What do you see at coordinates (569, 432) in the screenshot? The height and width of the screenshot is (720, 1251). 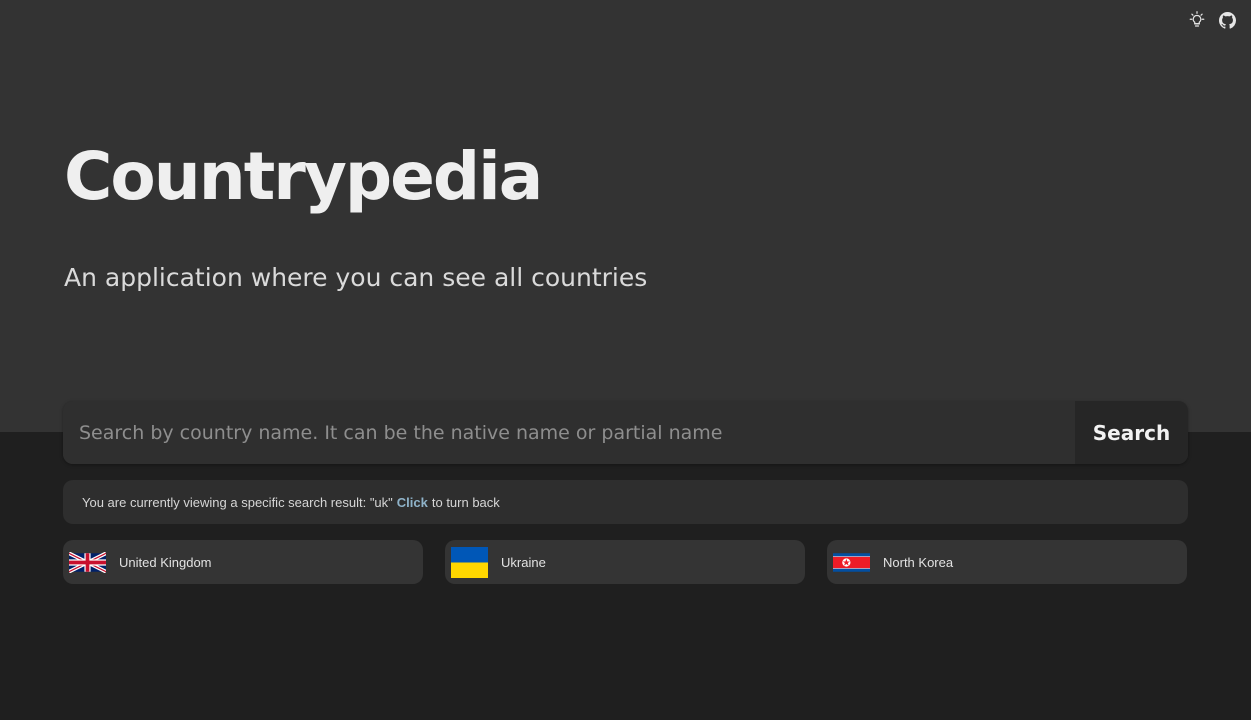 I see `search-input` at bounding box center [569, 432].